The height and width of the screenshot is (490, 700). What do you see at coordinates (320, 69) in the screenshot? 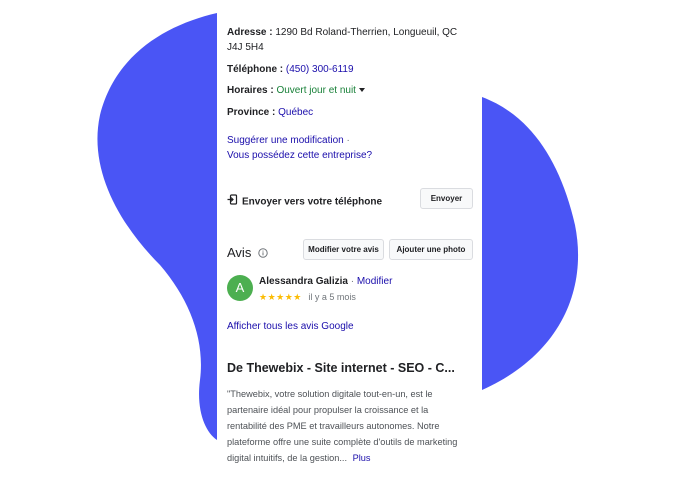
I see `phone-link: (450) 300-6119` at bounding box center [320, 69].